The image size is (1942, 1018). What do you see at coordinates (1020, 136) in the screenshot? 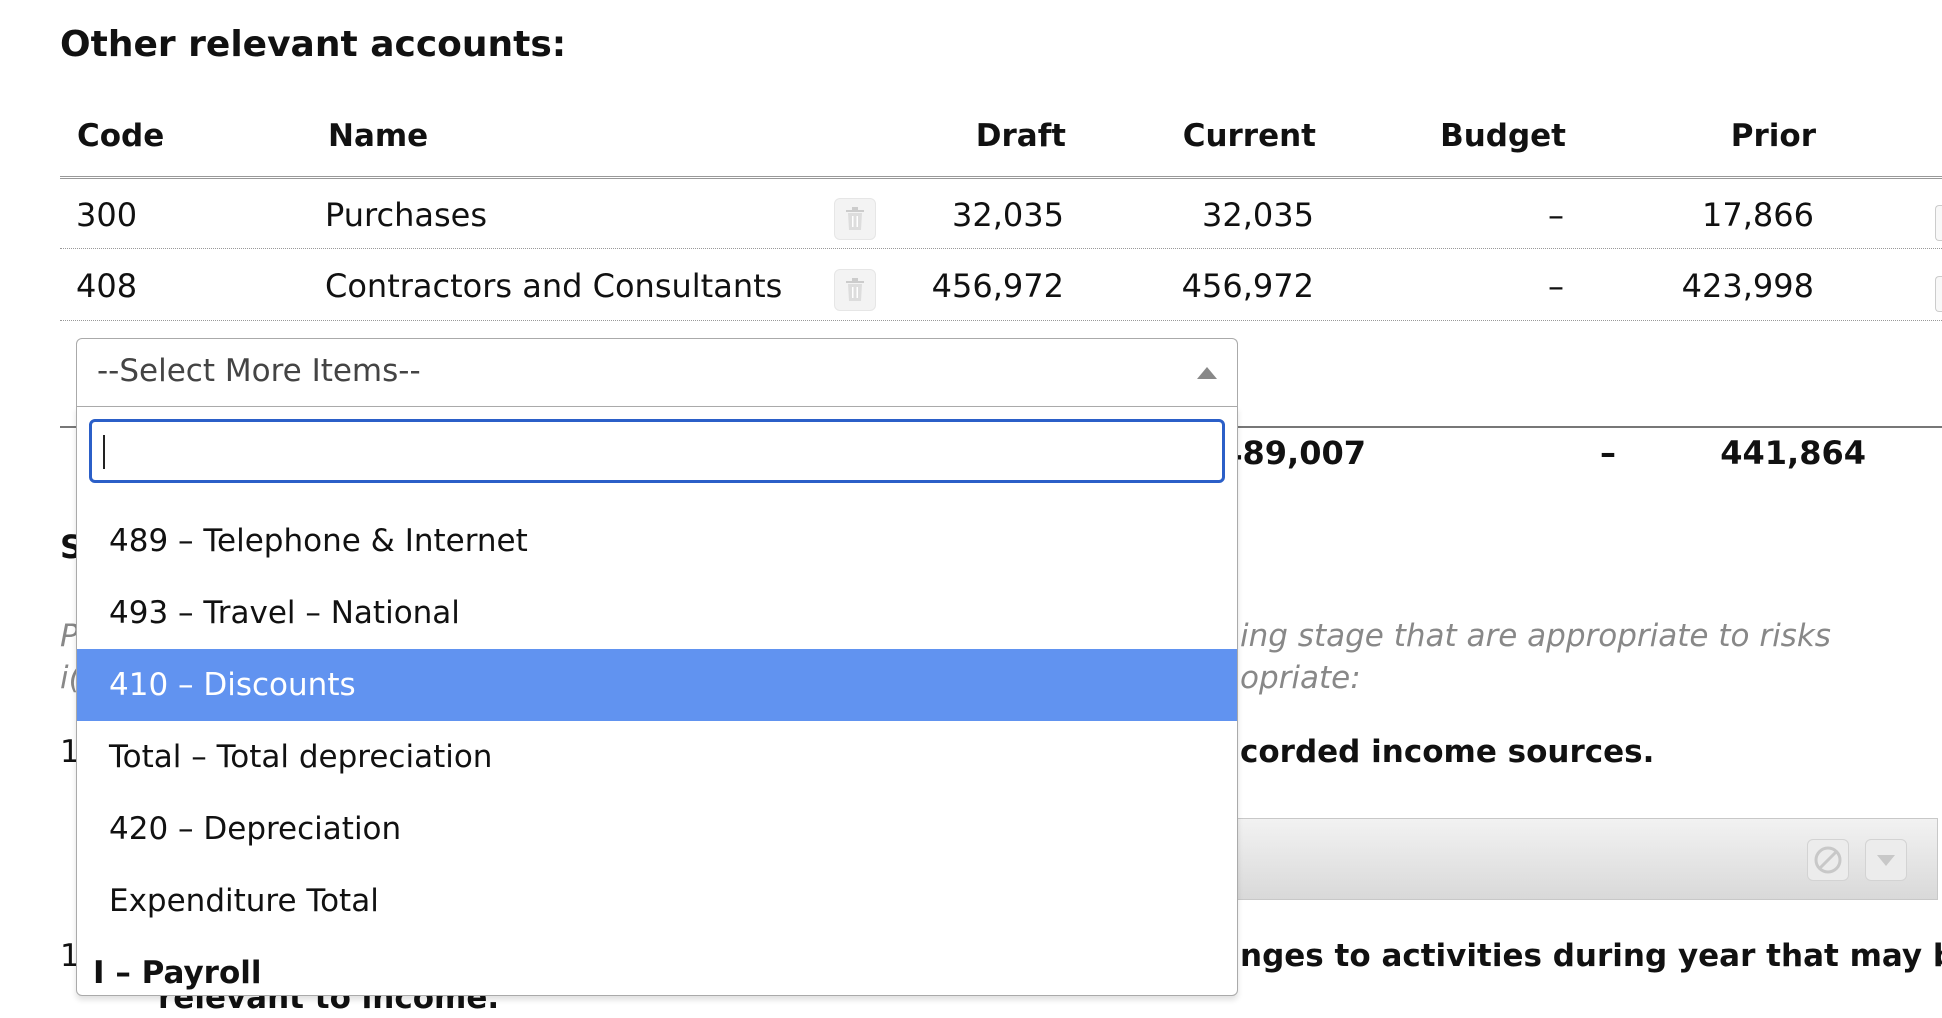
I see `column-header-draft: Draft` at bounding box center [1020, 136].